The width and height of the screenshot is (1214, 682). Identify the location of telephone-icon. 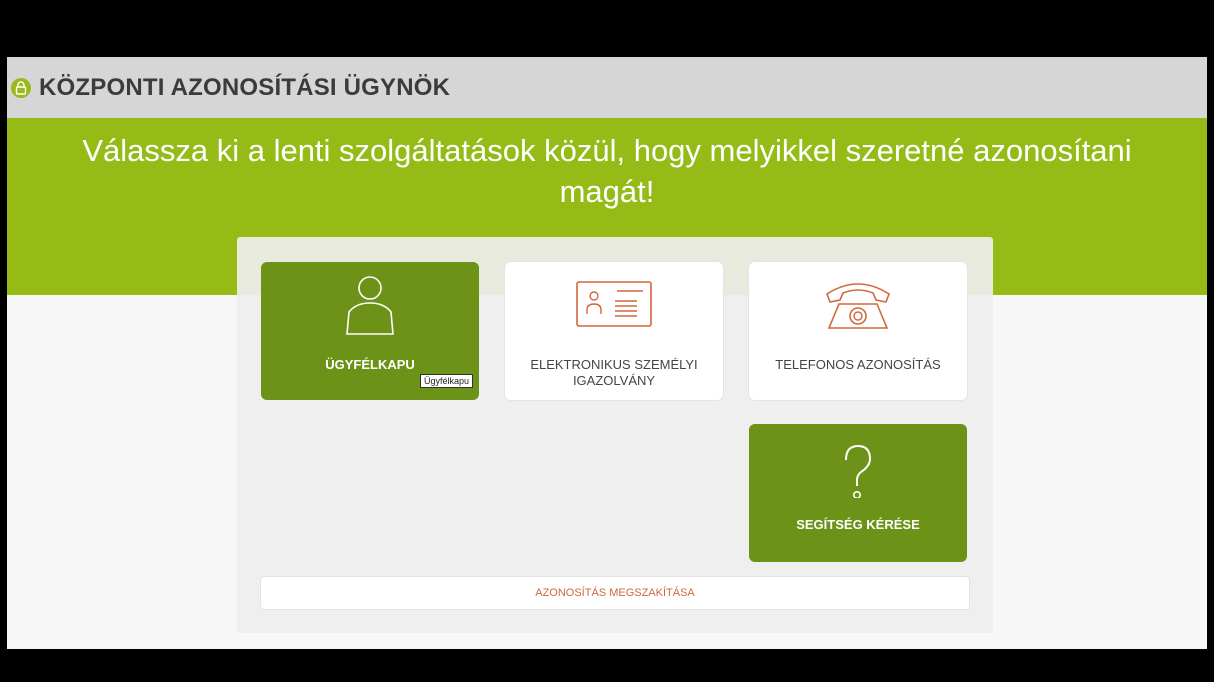
(858, 306).